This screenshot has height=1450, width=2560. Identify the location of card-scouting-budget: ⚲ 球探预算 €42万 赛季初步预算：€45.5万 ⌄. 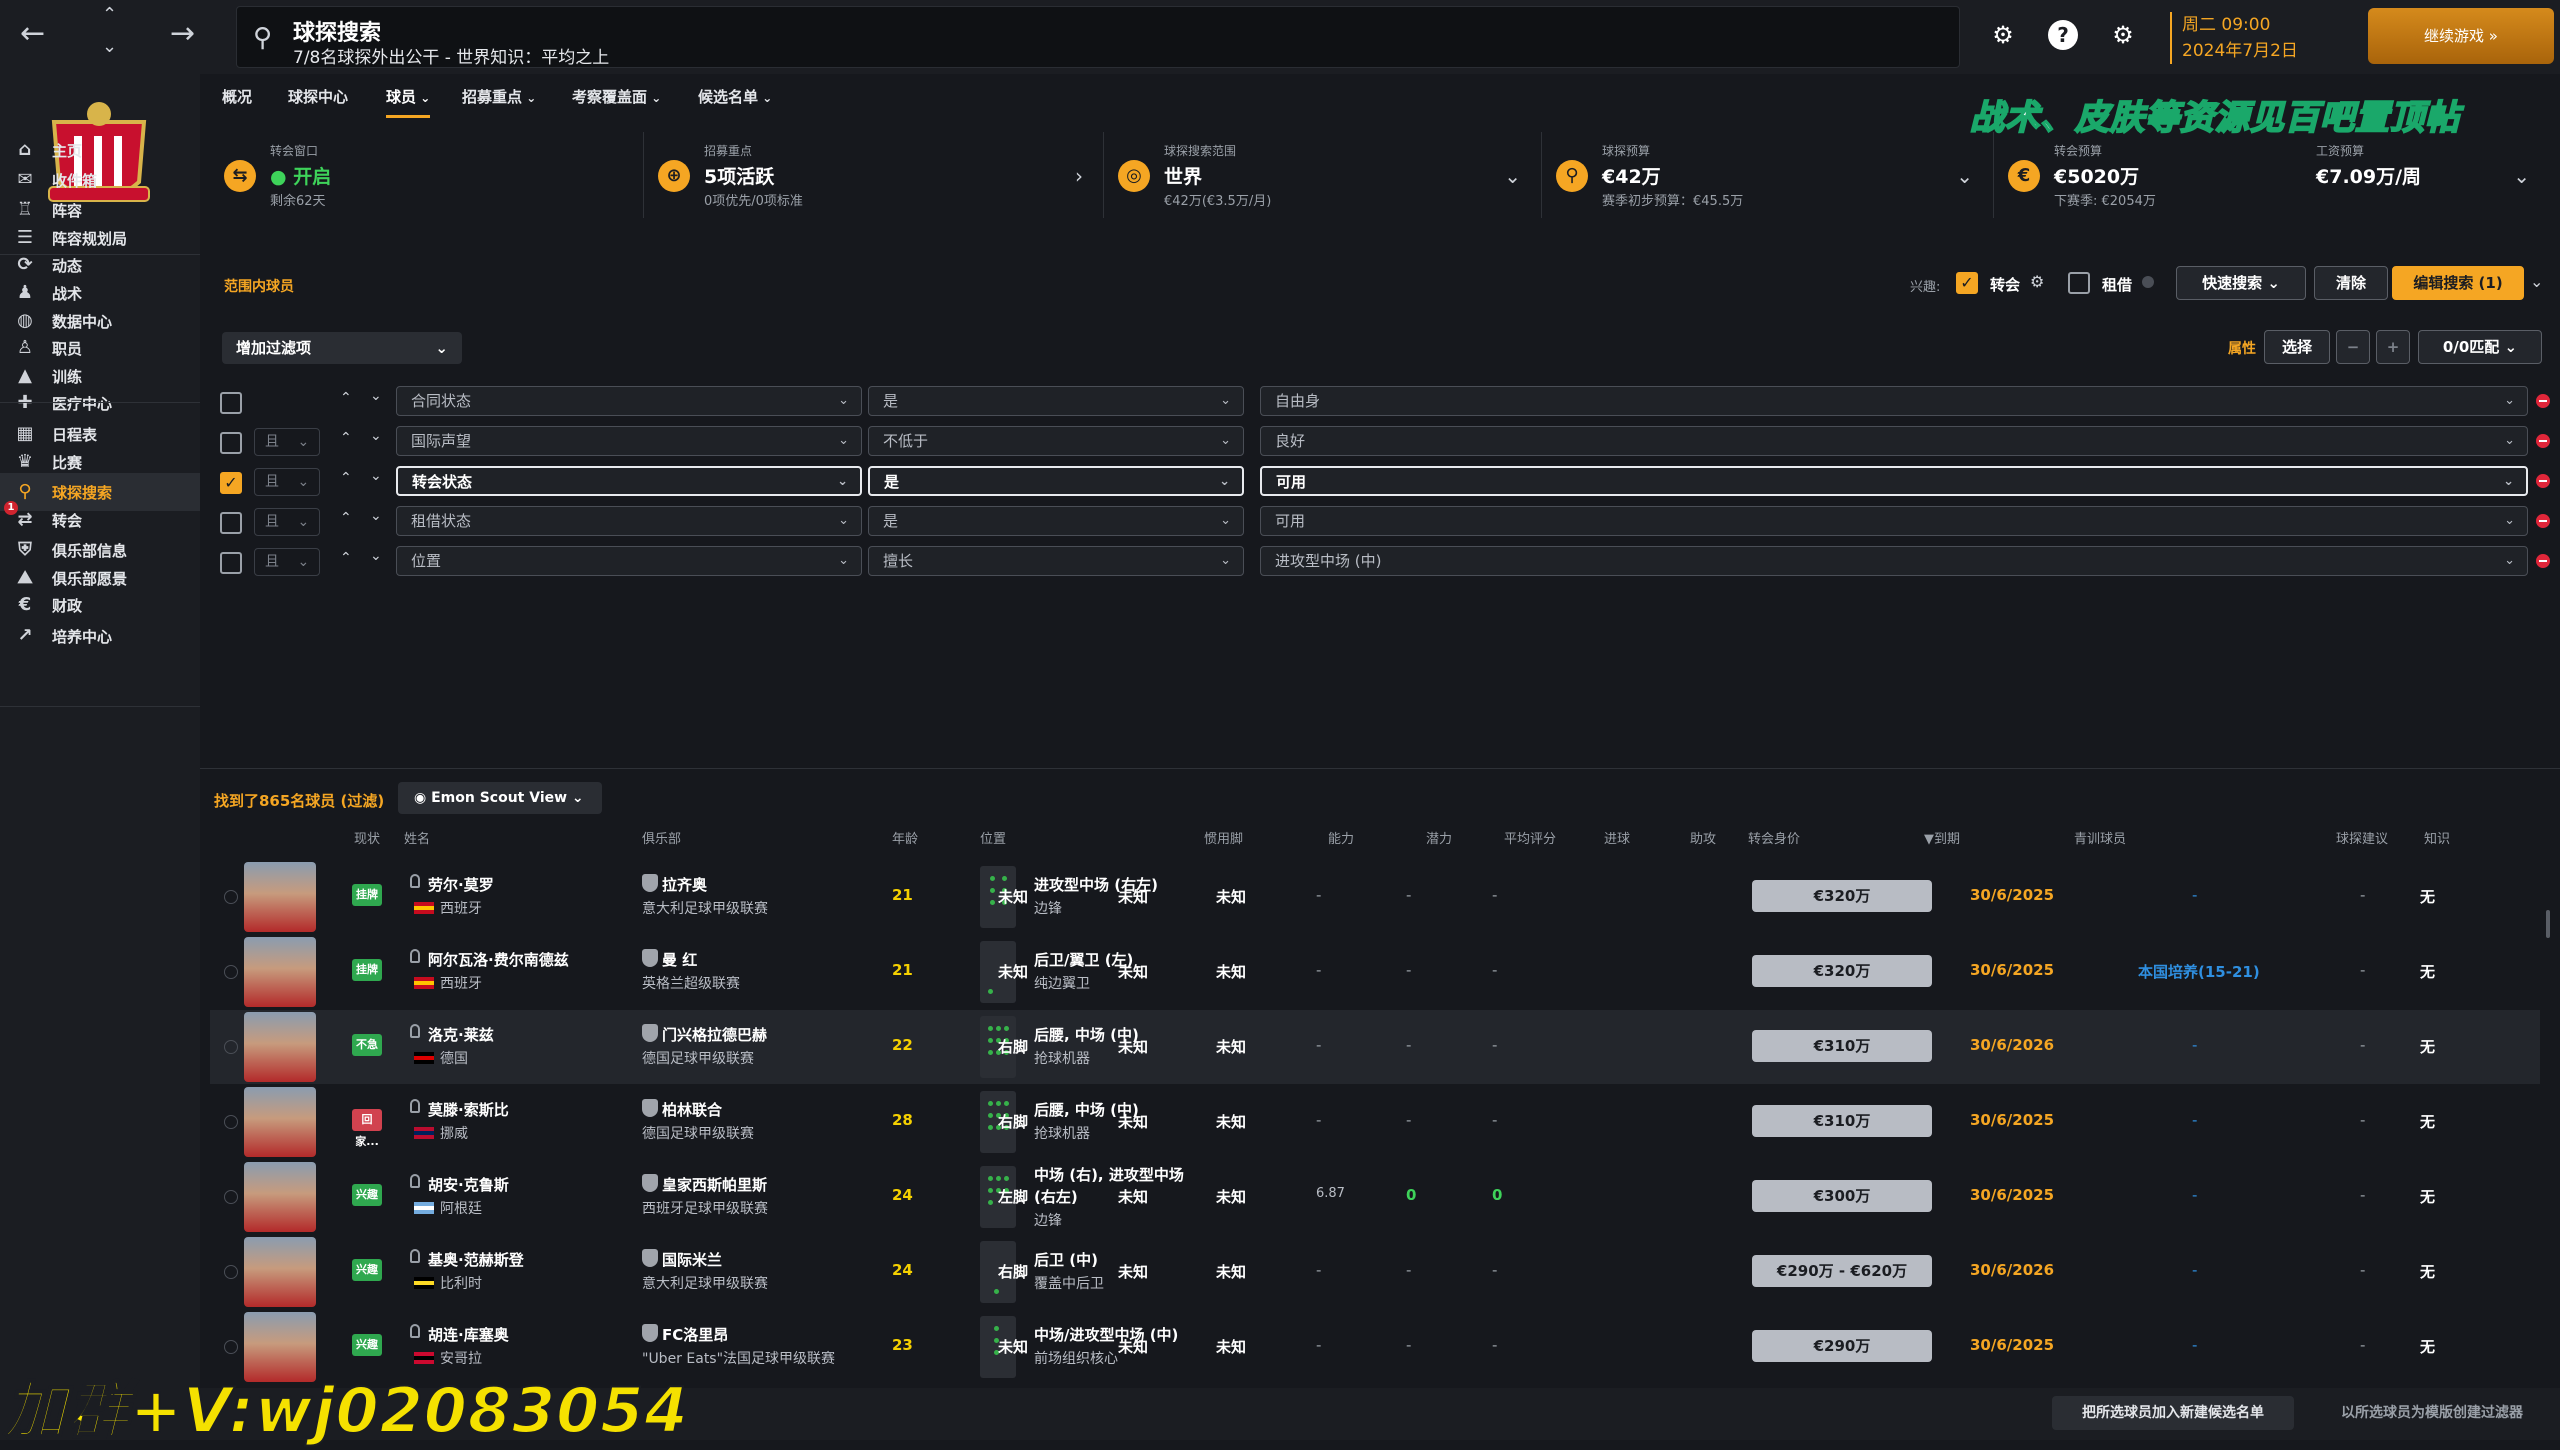
(1768, 175).